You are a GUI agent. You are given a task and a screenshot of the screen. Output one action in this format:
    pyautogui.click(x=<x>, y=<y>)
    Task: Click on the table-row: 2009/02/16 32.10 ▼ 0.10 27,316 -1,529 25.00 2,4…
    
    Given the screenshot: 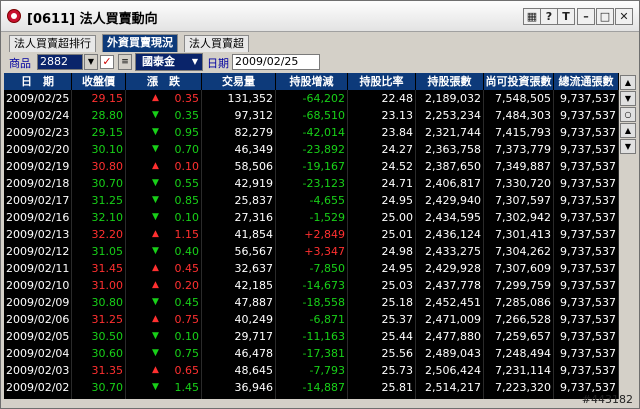 What is the action you would take?
    pyautogui.click(x=311, y=217)
    